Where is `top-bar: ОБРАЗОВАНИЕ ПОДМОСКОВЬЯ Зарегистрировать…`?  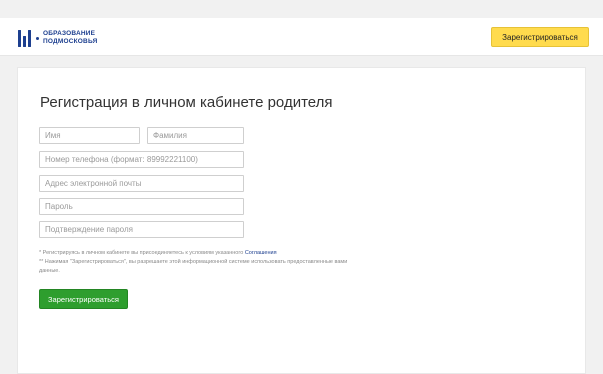
top-bar: ОБРАЗОВАНИЕ ПОДМОСКОВЬЯ Зарегистрировать… is located at coordinates (301, 37).